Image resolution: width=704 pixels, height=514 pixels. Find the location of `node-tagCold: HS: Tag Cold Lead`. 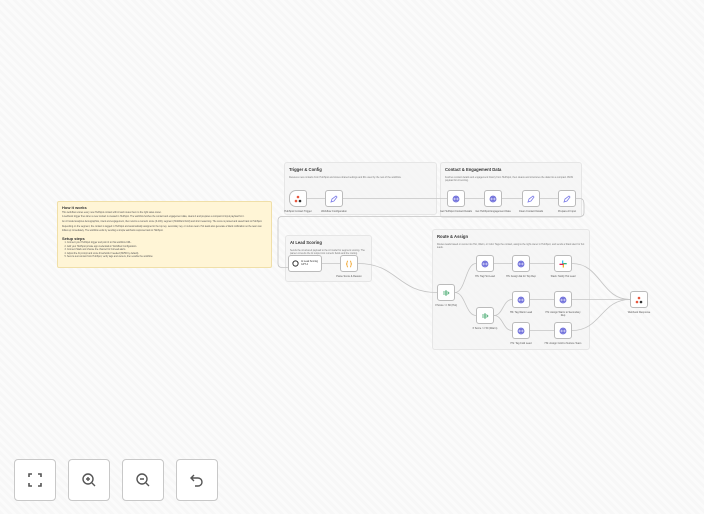

node-tagCold: HS: Tag Cold Lead is located at coordinates (521, 333).